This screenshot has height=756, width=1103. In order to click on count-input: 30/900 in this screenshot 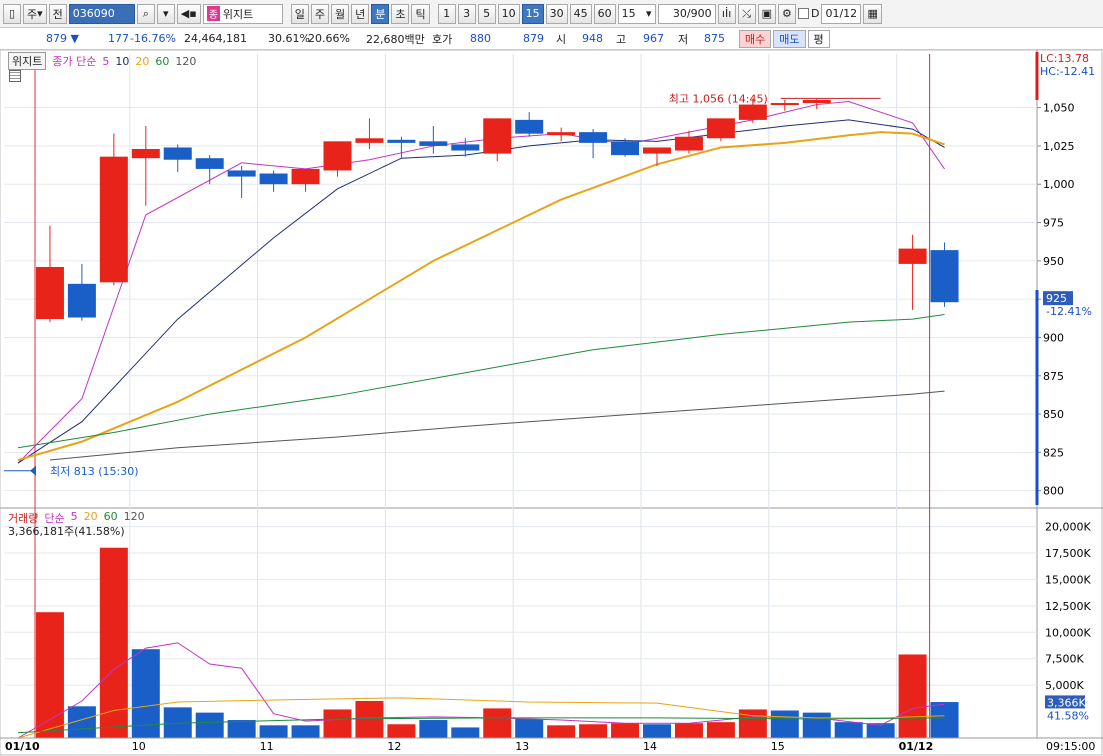, I will do `click(686, 13)`.